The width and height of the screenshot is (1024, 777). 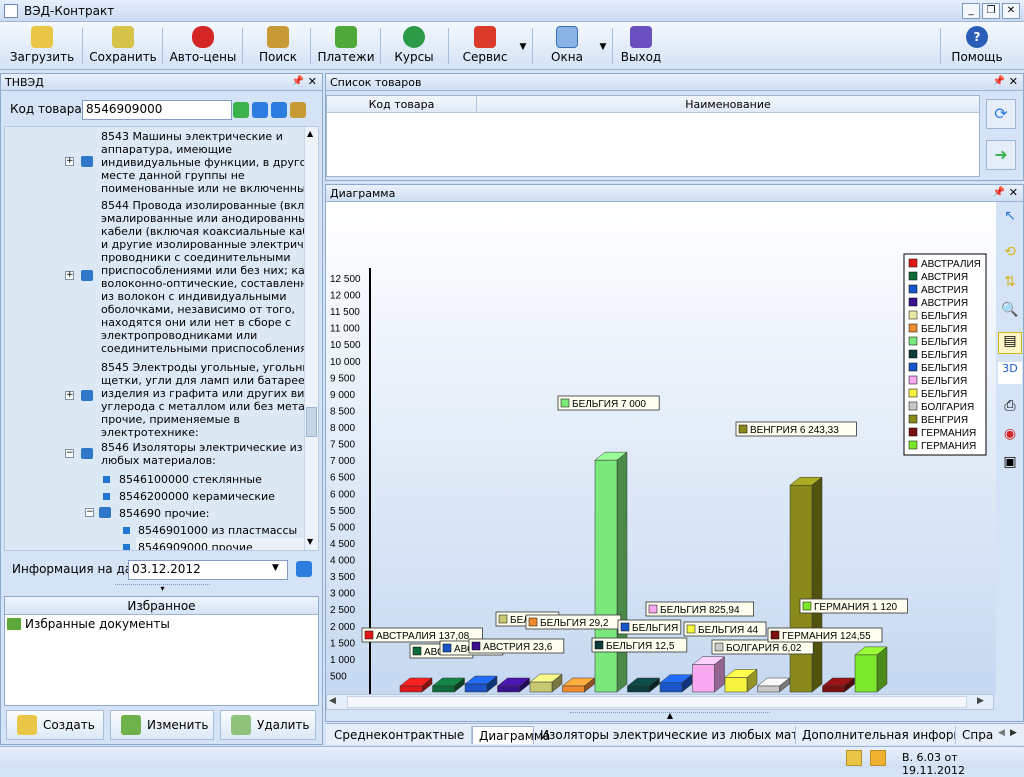 I want to click on service-button: Сервис, so click(x=485, y=46).